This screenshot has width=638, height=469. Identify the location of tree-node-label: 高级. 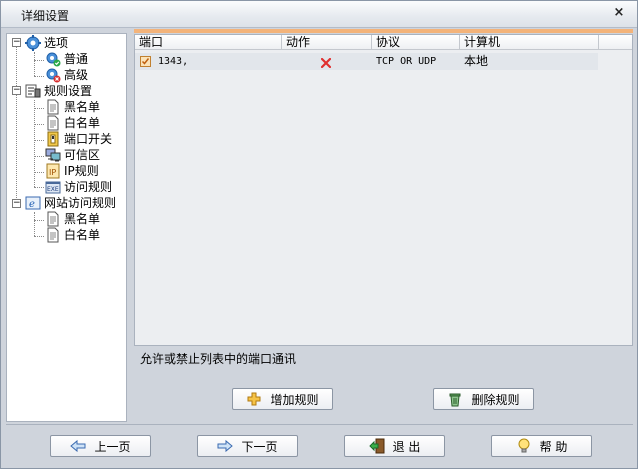
(76, 75).